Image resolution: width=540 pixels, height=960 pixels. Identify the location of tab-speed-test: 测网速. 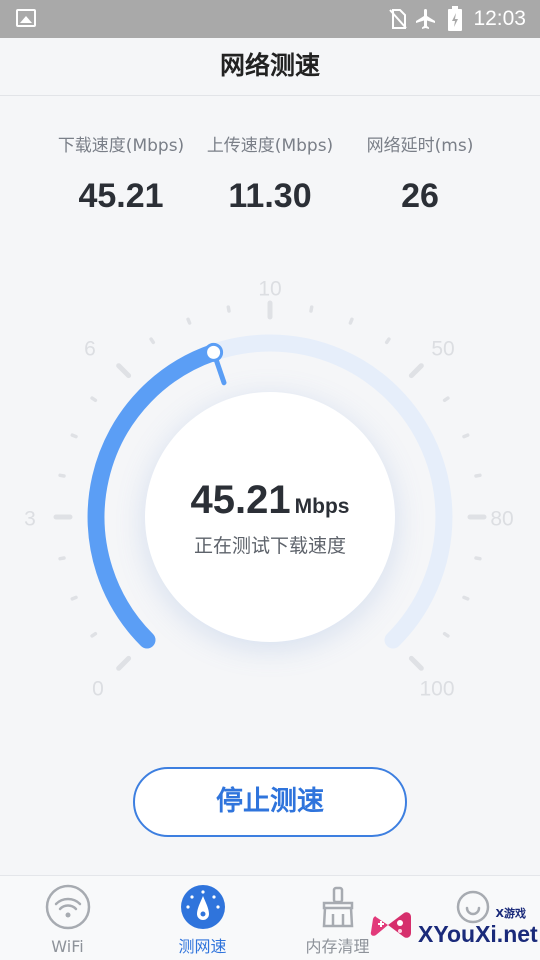
(202, 918).